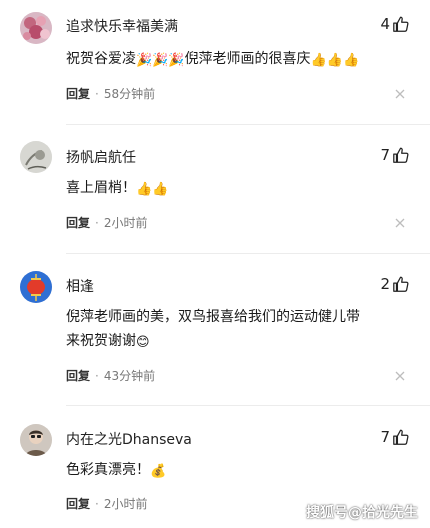 Image resolution: width=430 pixels, height=528 pixels. Describe the element at coordinates (143, 342) in the screenshot. I see `smile-emoji-icon: 😊` at that location.